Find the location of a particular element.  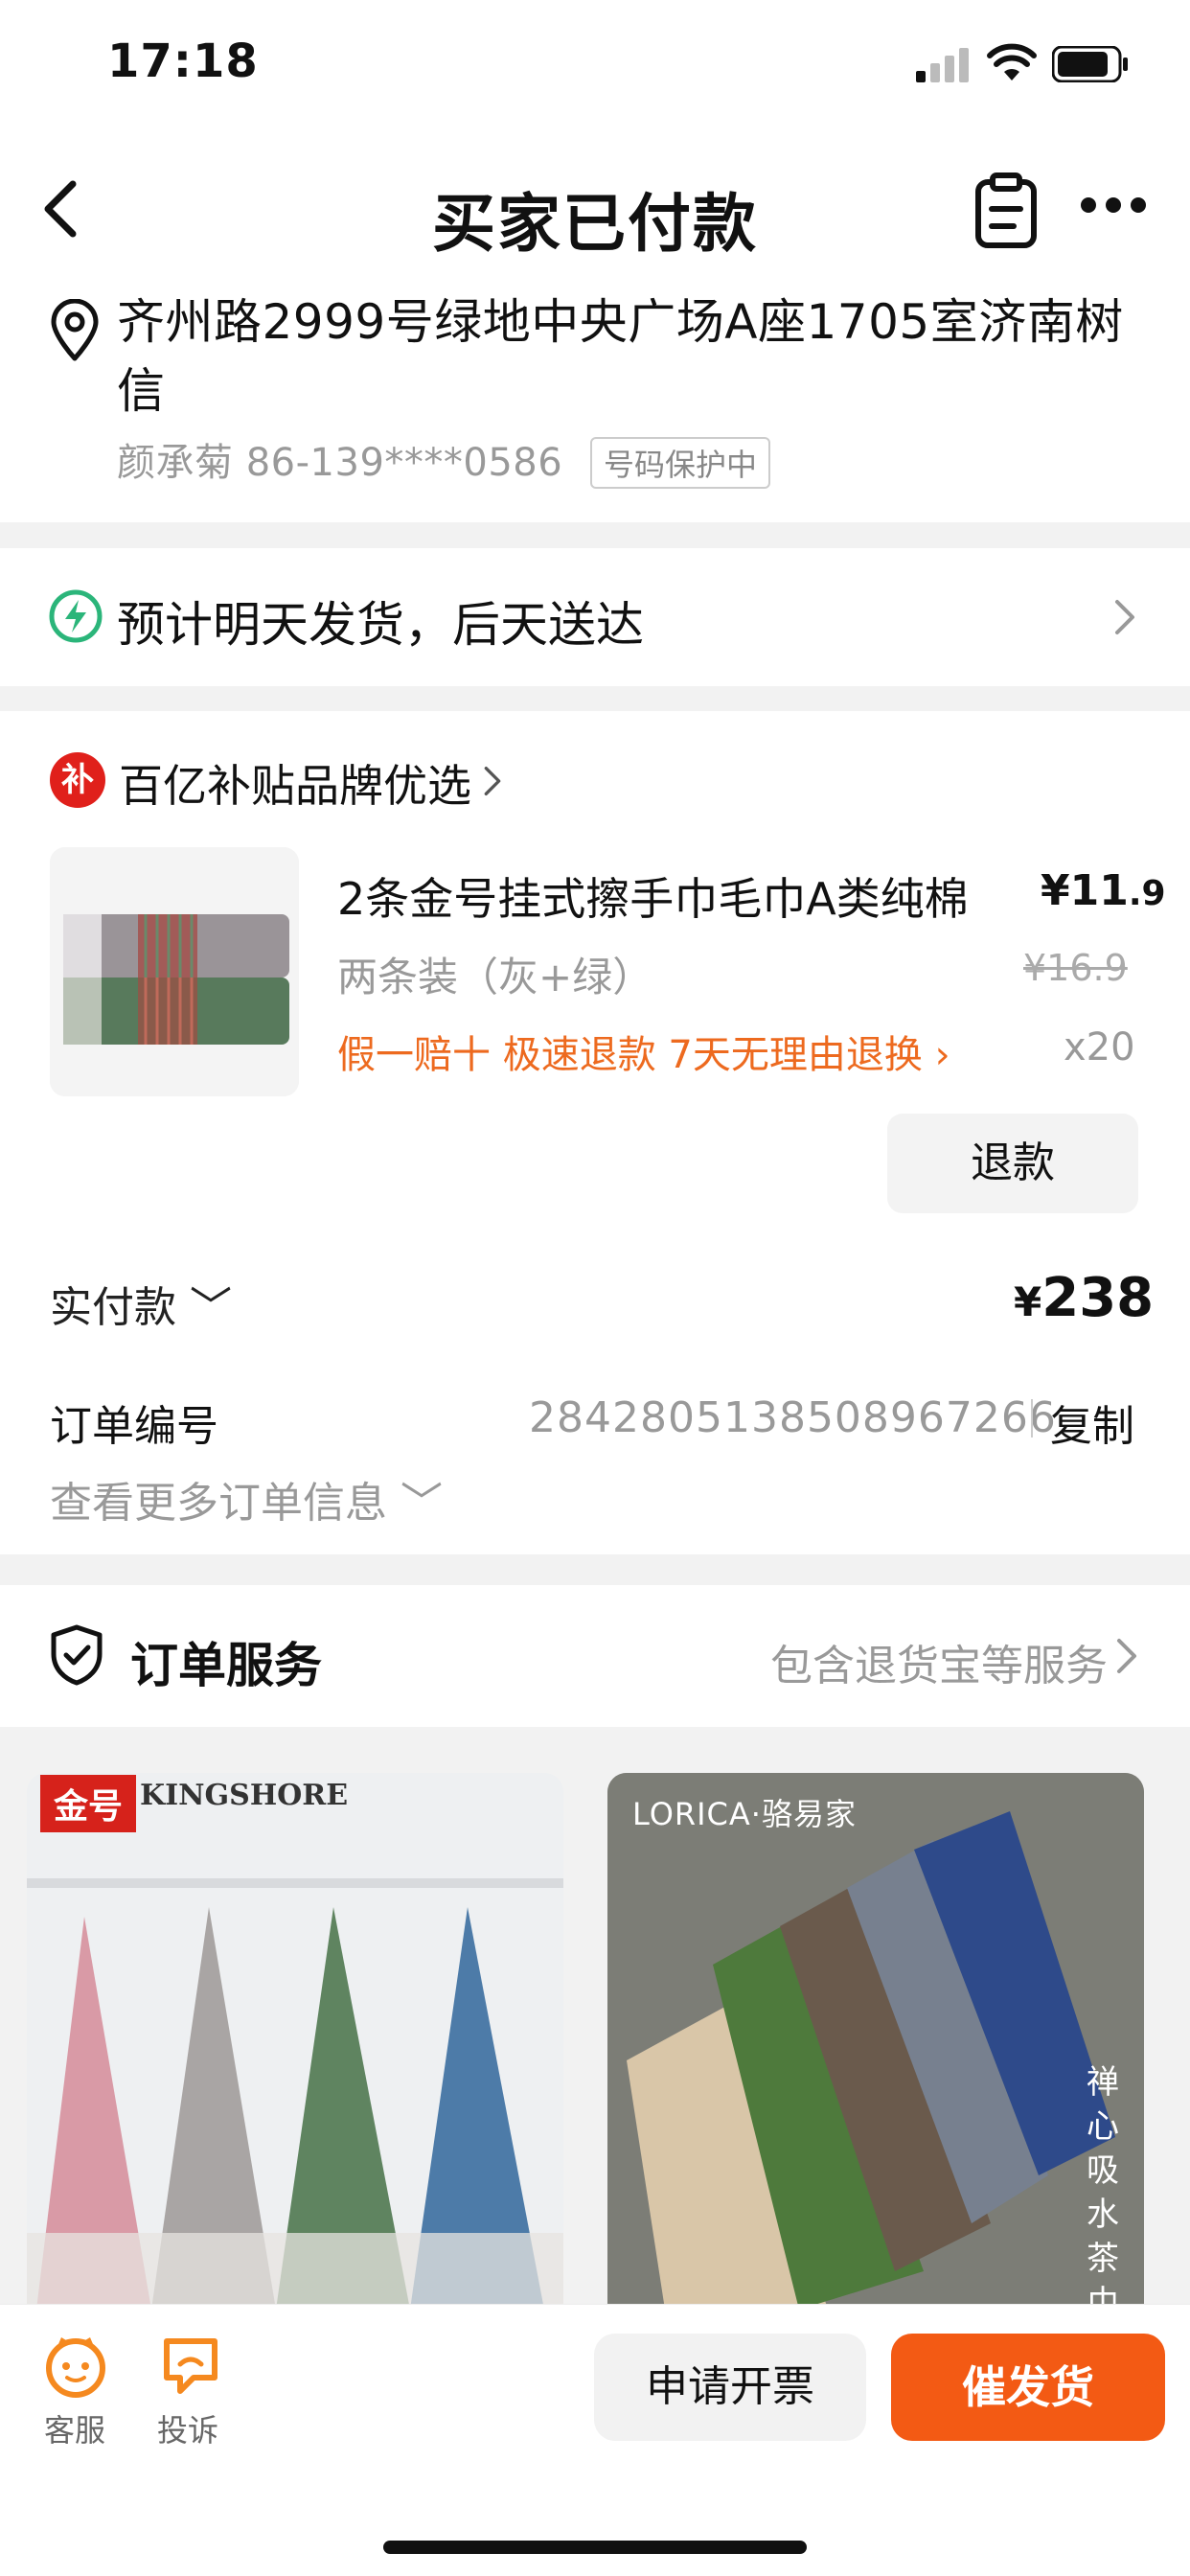

divider is located at coordinates (1032, 1418).